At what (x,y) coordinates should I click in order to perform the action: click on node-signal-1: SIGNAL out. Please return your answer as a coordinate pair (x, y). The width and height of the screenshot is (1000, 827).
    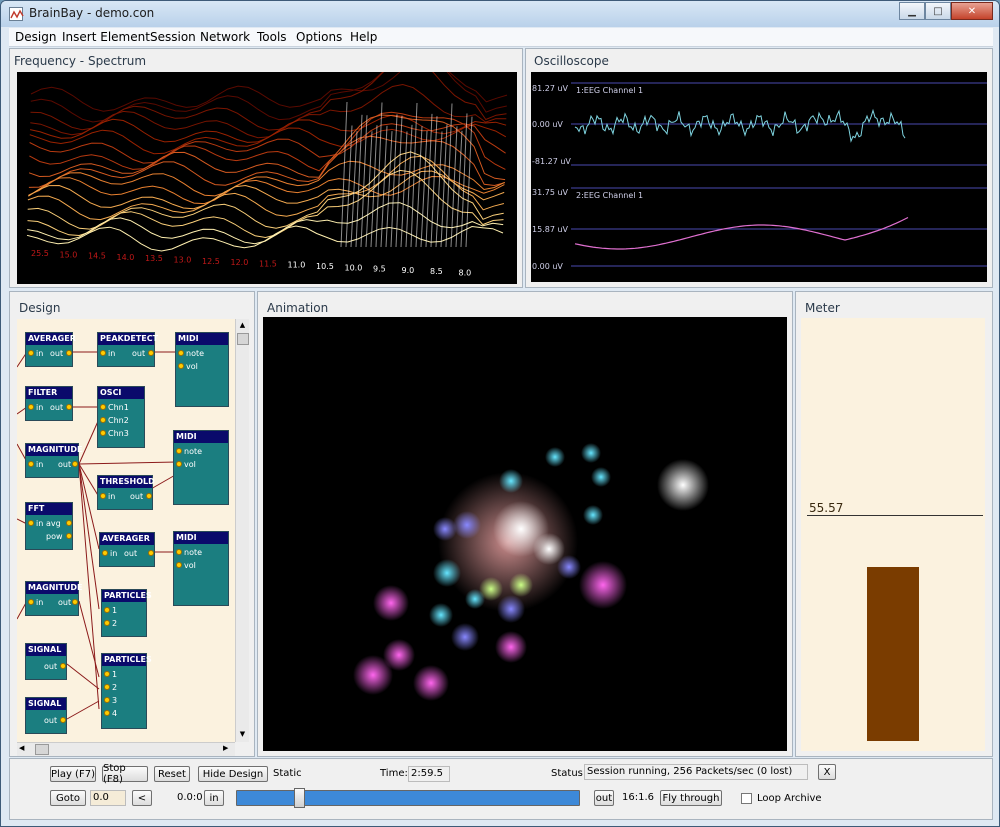
    Looking at the image, I should click on (46, 661).